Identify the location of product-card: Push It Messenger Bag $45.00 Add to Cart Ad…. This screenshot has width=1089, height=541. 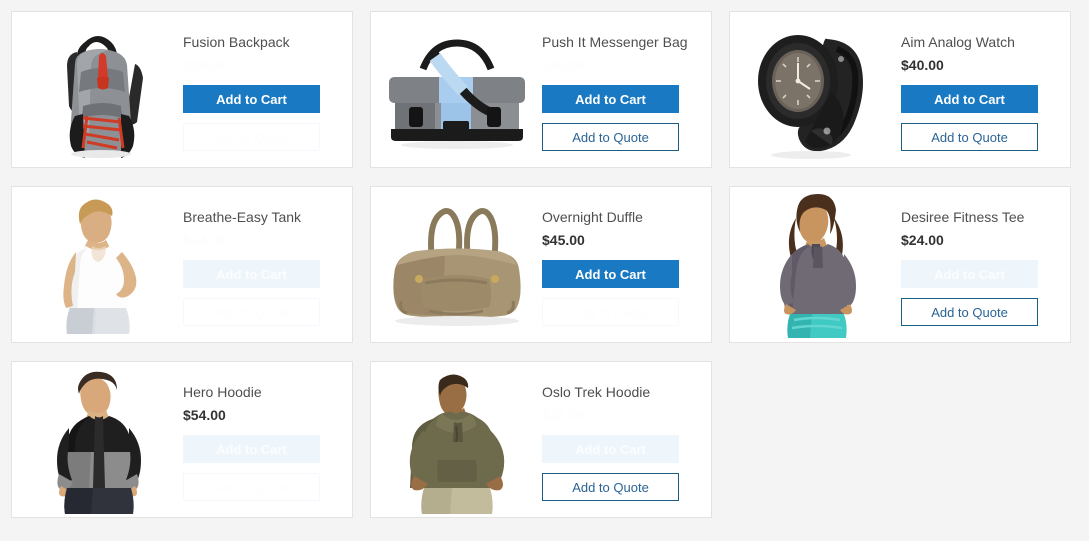
(541, 89).